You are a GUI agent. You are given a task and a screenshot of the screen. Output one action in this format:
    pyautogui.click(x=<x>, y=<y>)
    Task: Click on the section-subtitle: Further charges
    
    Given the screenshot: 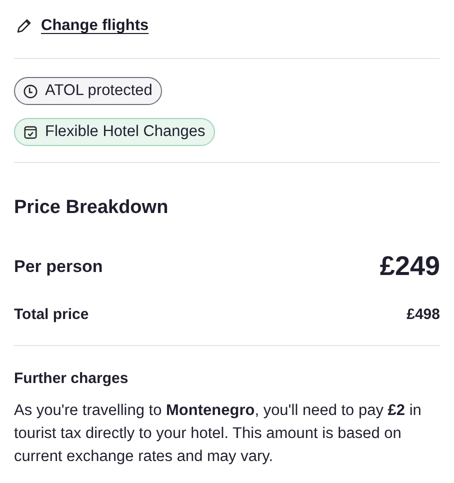 What is the action you would take?
    pyautogui.click(x=72, y=378)
    